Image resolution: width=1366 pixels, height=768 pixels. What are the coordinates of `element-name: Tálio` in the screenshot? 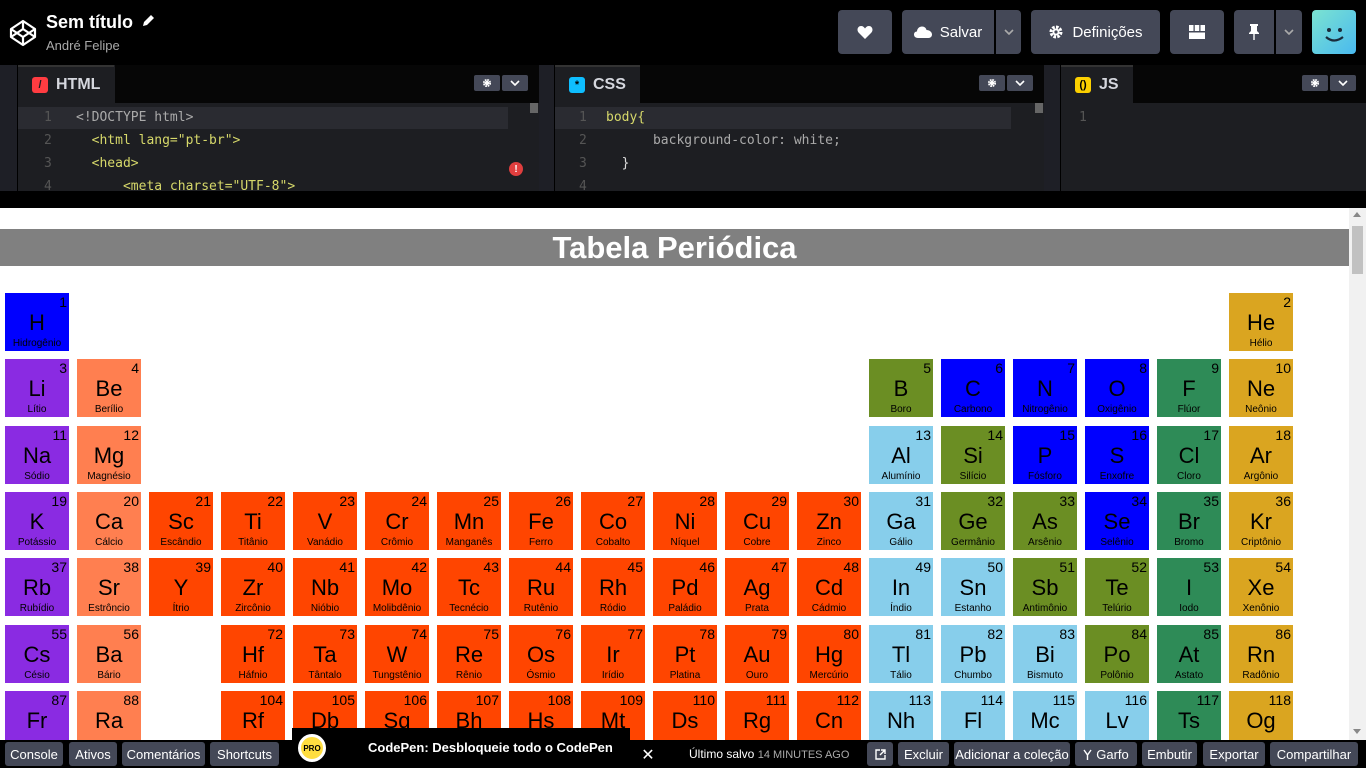 It's located at (901, 675).